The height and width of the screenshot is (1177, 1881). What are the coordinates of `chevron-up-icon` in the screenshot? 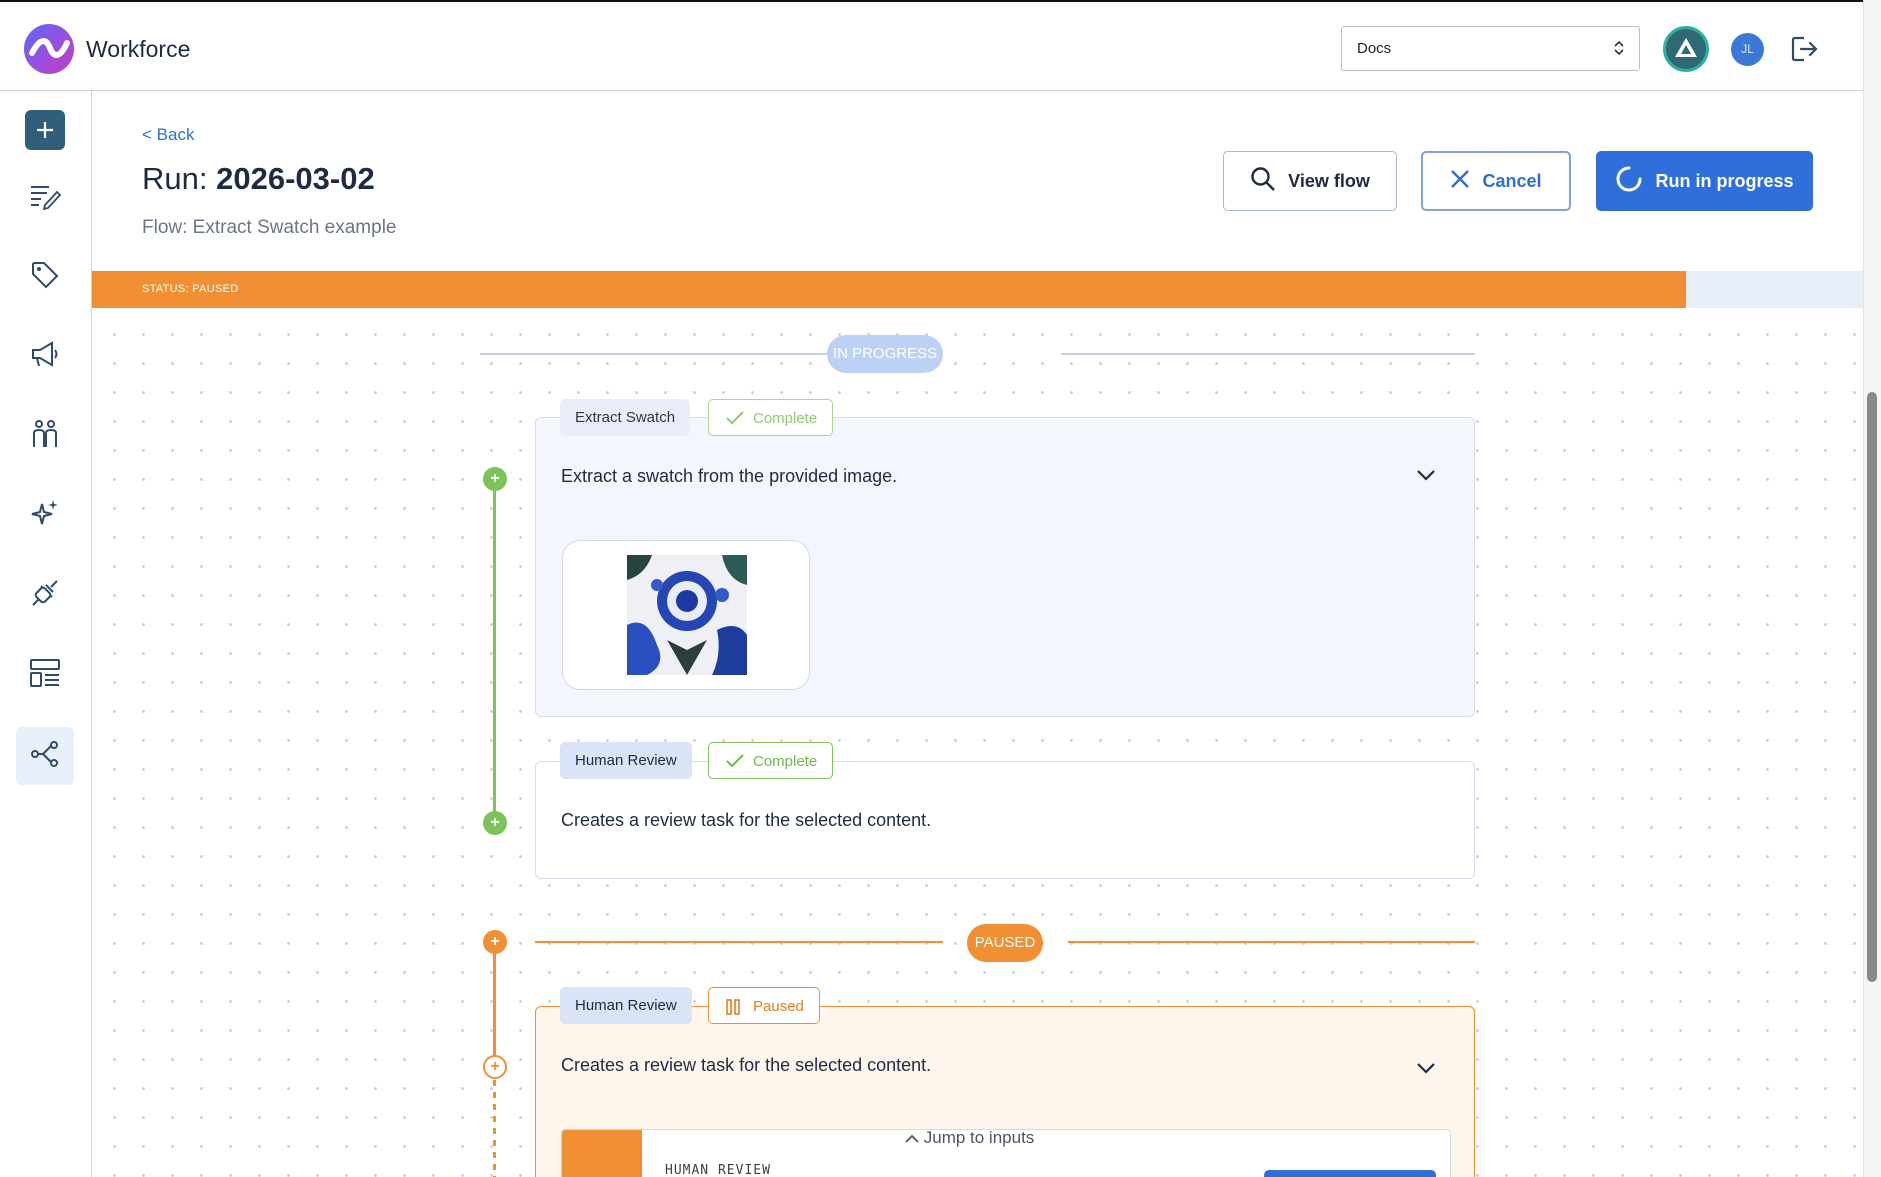 It's located at (912, 1138).